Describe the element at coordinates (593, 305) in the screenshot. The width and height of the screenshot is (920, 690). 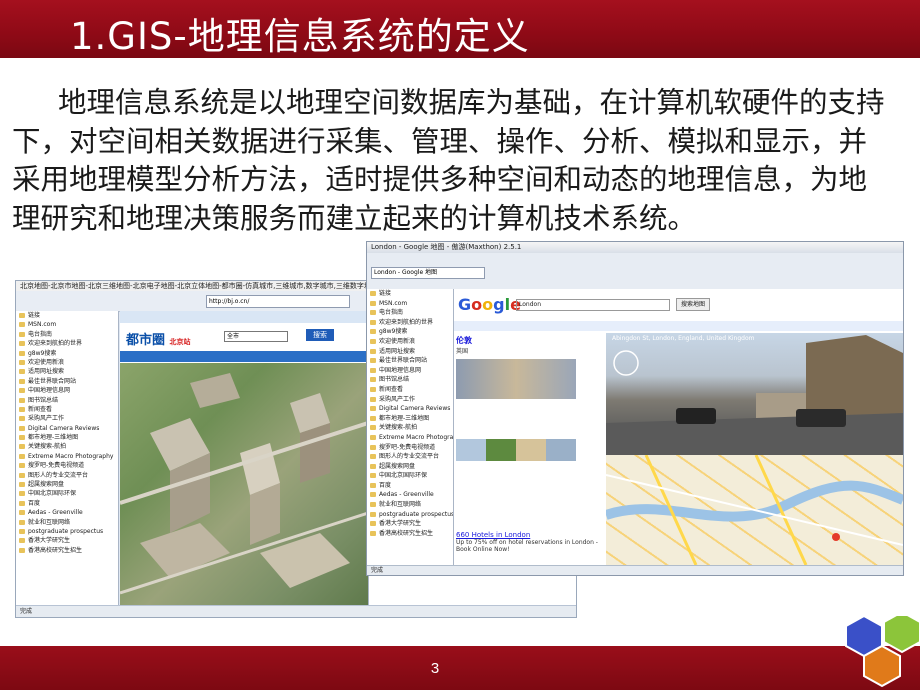
I see `map-search-input: London` at that location.